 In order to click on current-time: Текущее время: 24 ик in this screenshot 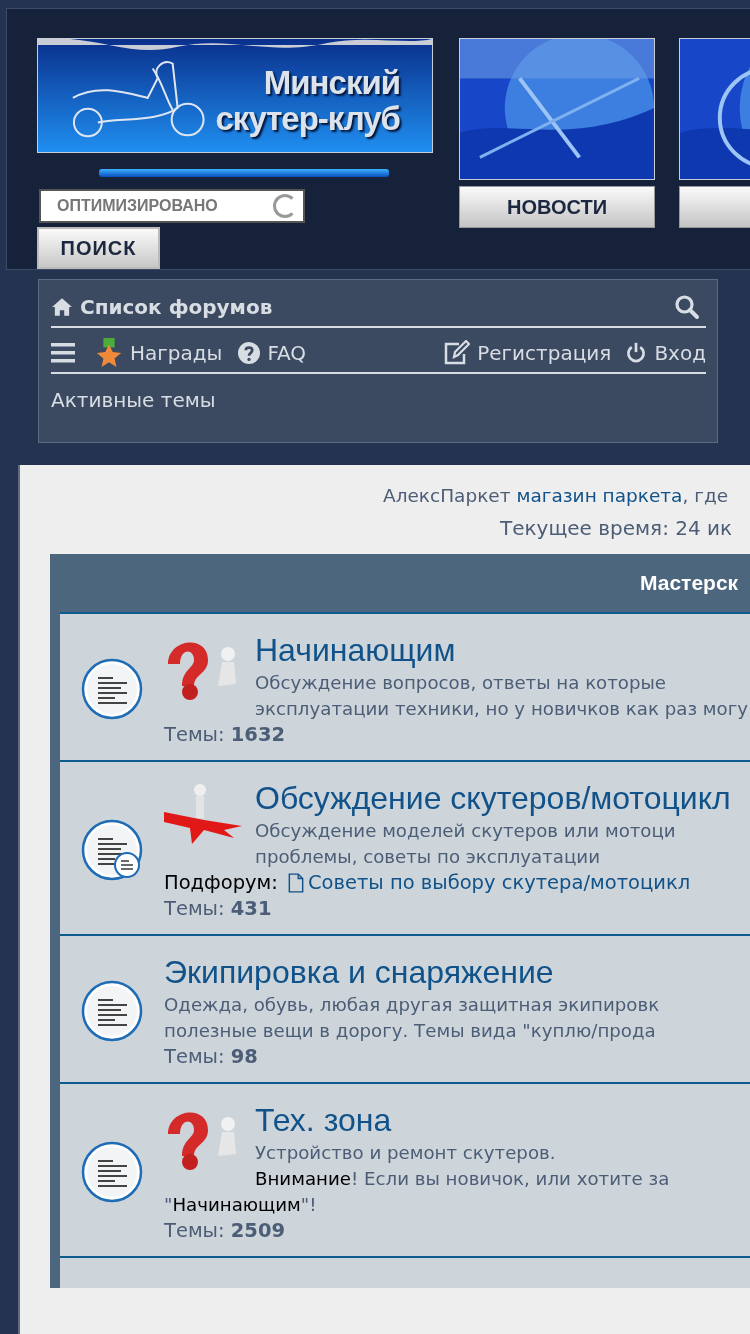, I will do `click(616, 528)`.